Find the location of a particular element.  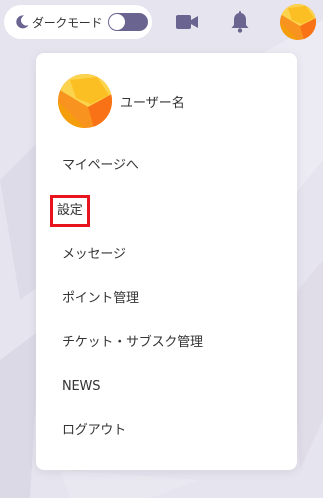

dark-mode-label: ダークモード is located at coordinates (67, 22).